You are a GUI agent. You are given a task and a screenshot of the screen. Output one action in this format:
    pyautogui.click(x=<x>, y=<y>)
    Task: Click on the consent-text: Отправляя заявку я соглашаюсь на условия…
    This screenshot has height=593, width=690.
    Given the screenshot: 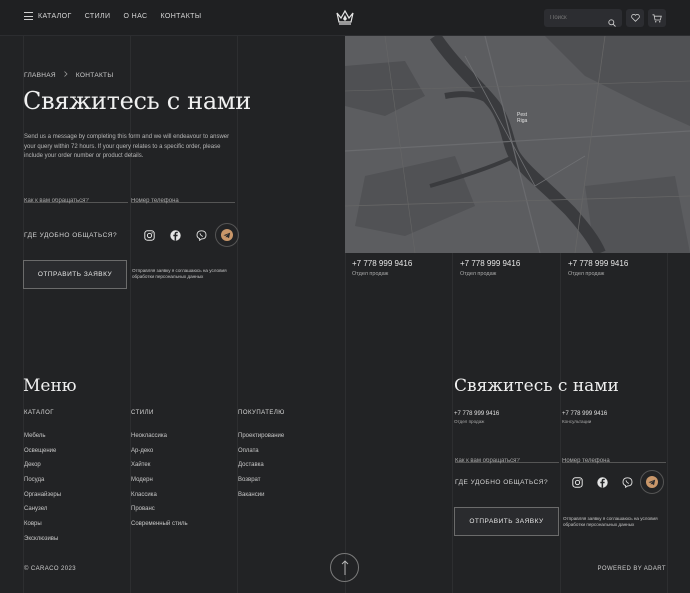 What is the action you would take?
    pyautogui.click(x=179, y=273)
    